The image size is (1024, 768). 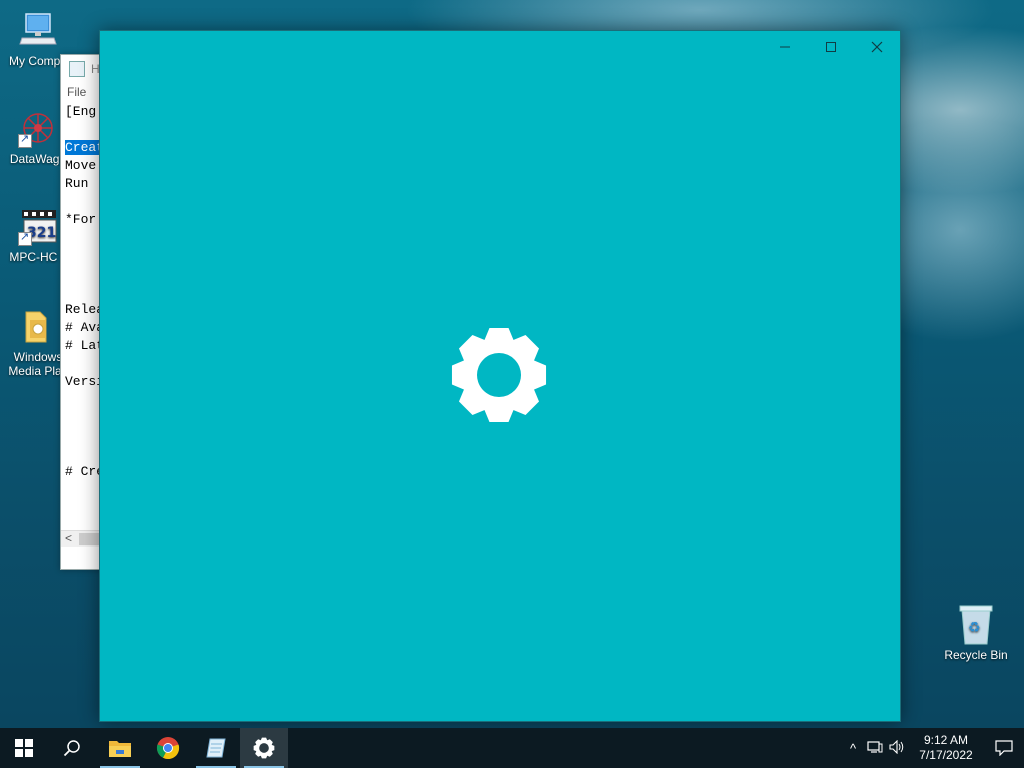 I want to click on search-icon, so click(x=71, y=748).